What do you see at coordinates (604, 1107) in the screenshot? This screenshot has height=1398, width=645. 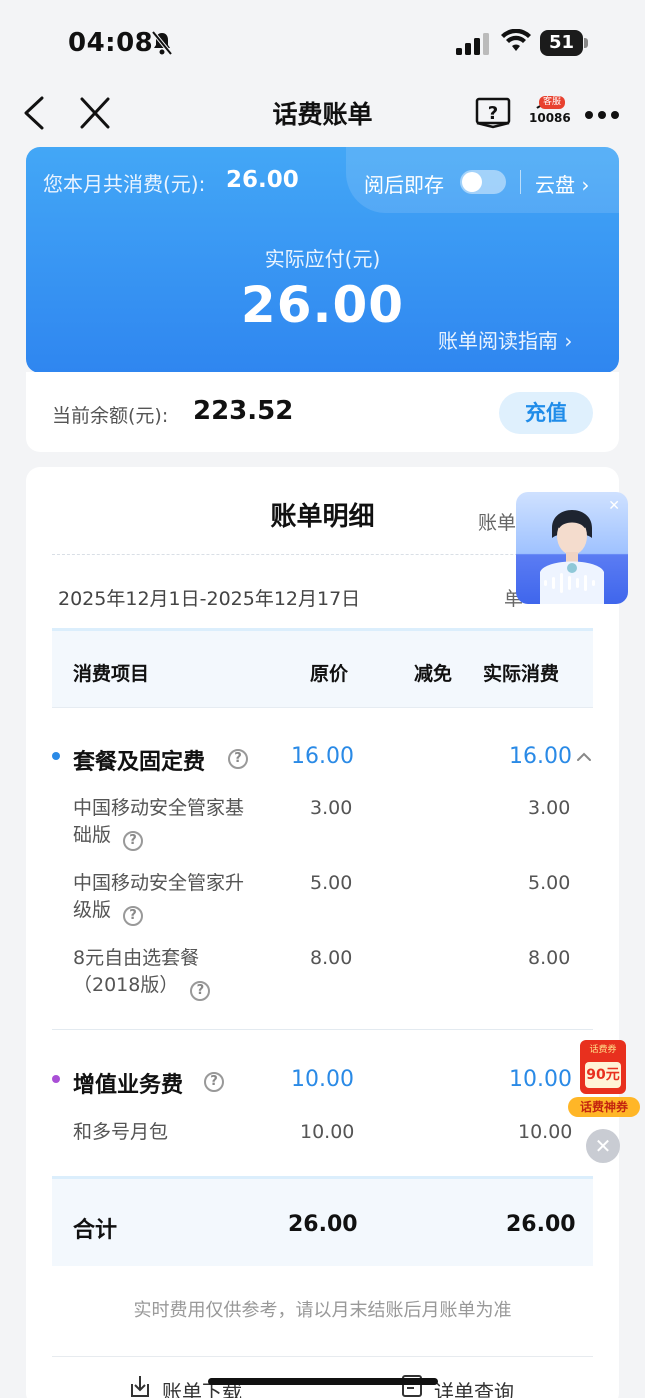 I see `coupon-label: 话费神券` at bounding box center [604, 1107].